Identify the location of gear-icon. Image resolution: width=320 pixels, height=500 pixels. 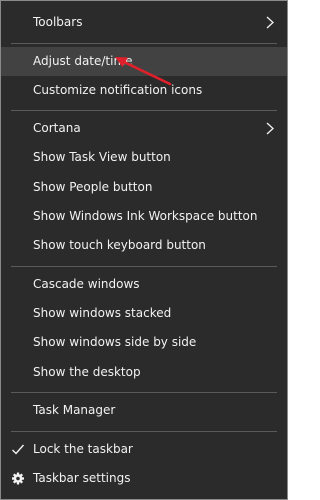
(18, 478).